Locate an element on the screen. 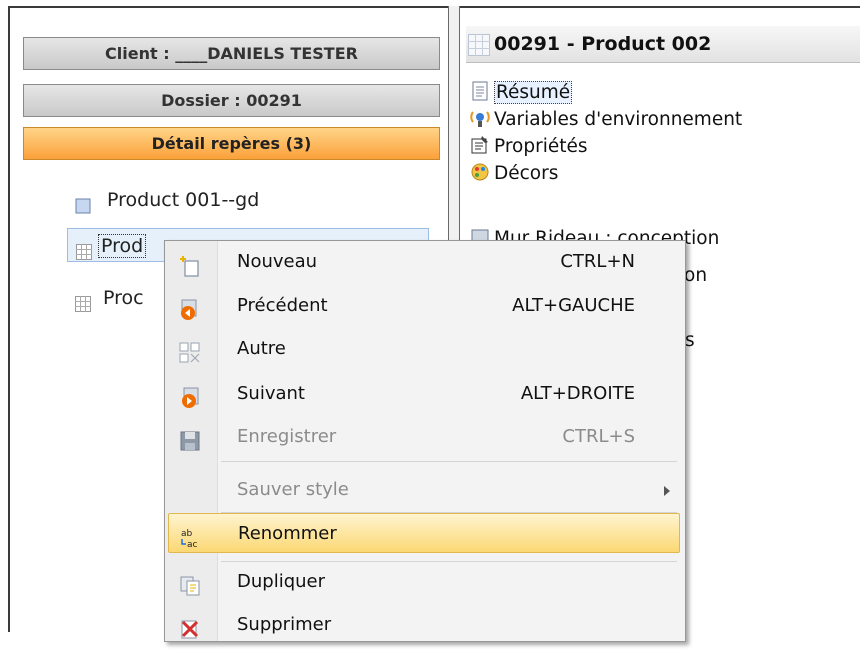  properties-icon is located at coordinates (480, 145).